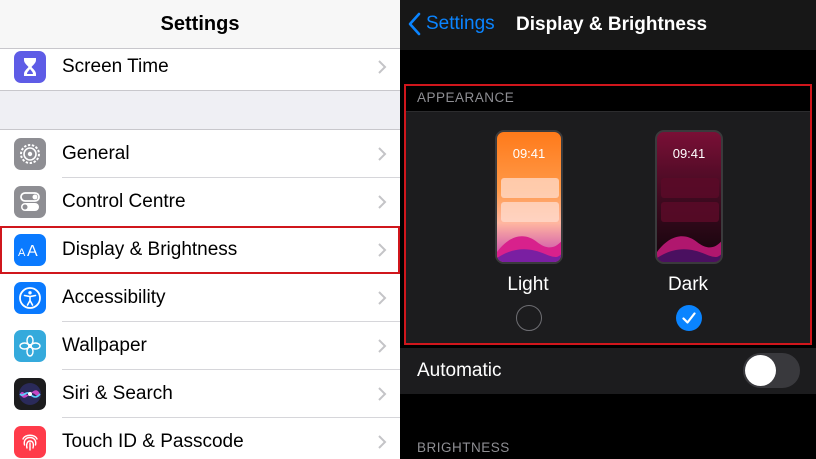  I want to click on settings-item-label: Touch ID & Passcode, so click(153, 441).